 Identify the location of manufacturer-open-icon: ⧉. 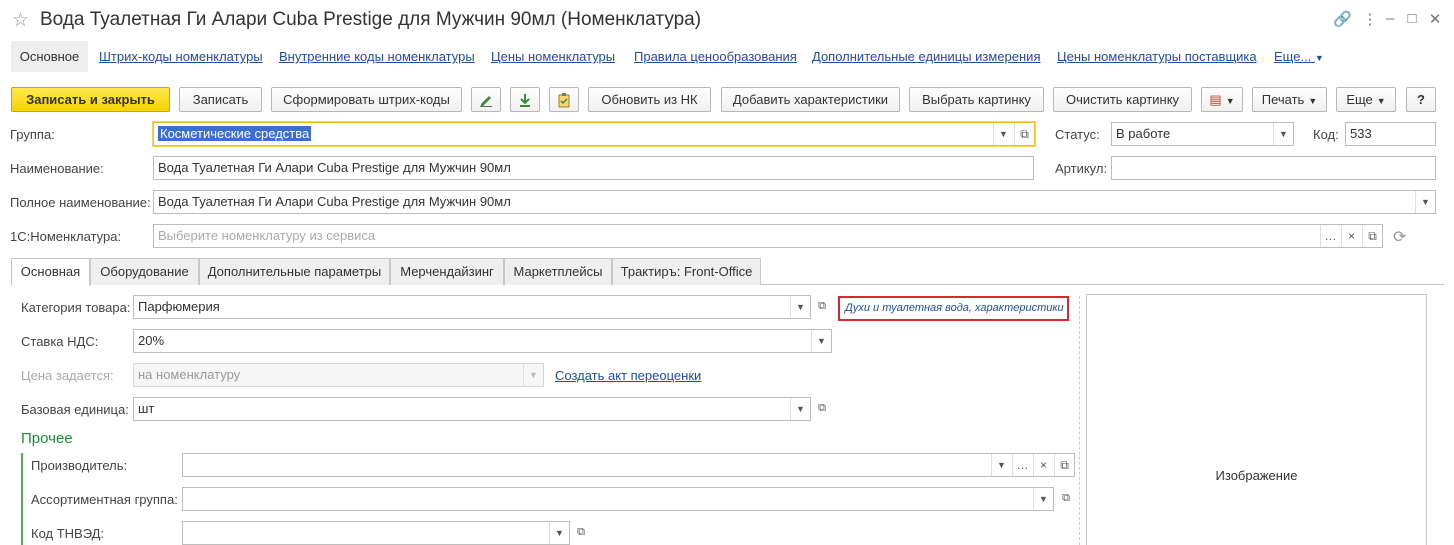
(1064, 465).